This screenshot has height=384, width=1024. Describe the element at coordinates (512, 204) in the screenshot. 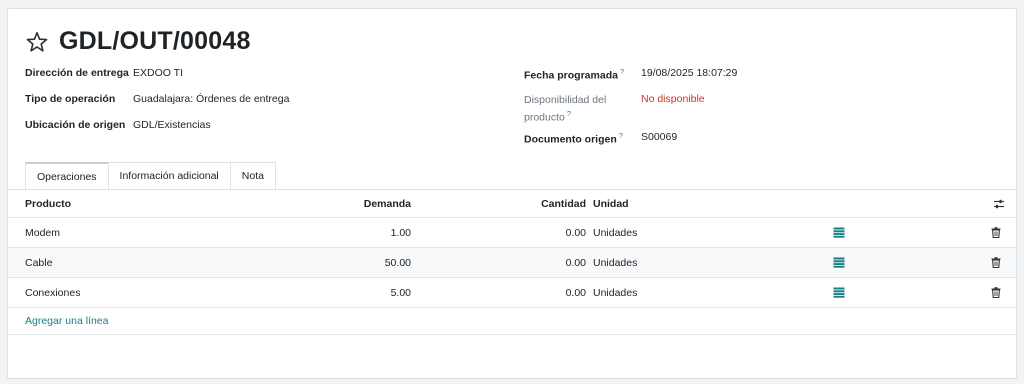

I see `table-header: Producto Demanda Cantidad Unidad` at that location.